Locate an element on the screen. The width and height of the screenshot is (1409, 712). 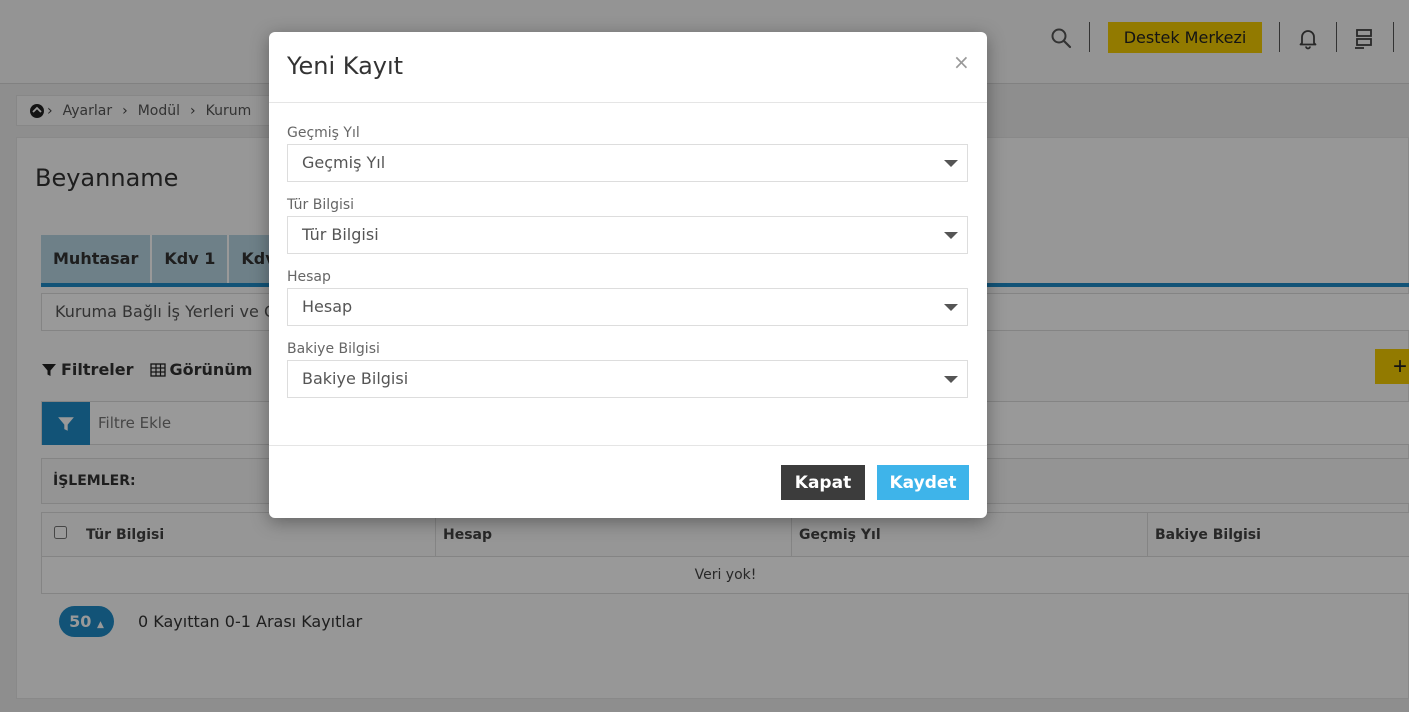
save-button: Kaydet is located at coordinates (923, 482).